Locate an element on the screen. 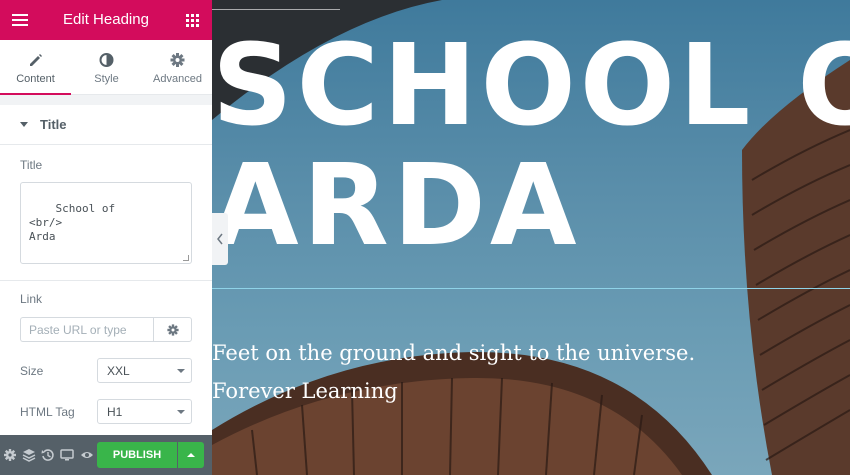 The height and width of the screenshot is (475, 850). panel-title: Edit Heading is located at coordinates (106, 19).